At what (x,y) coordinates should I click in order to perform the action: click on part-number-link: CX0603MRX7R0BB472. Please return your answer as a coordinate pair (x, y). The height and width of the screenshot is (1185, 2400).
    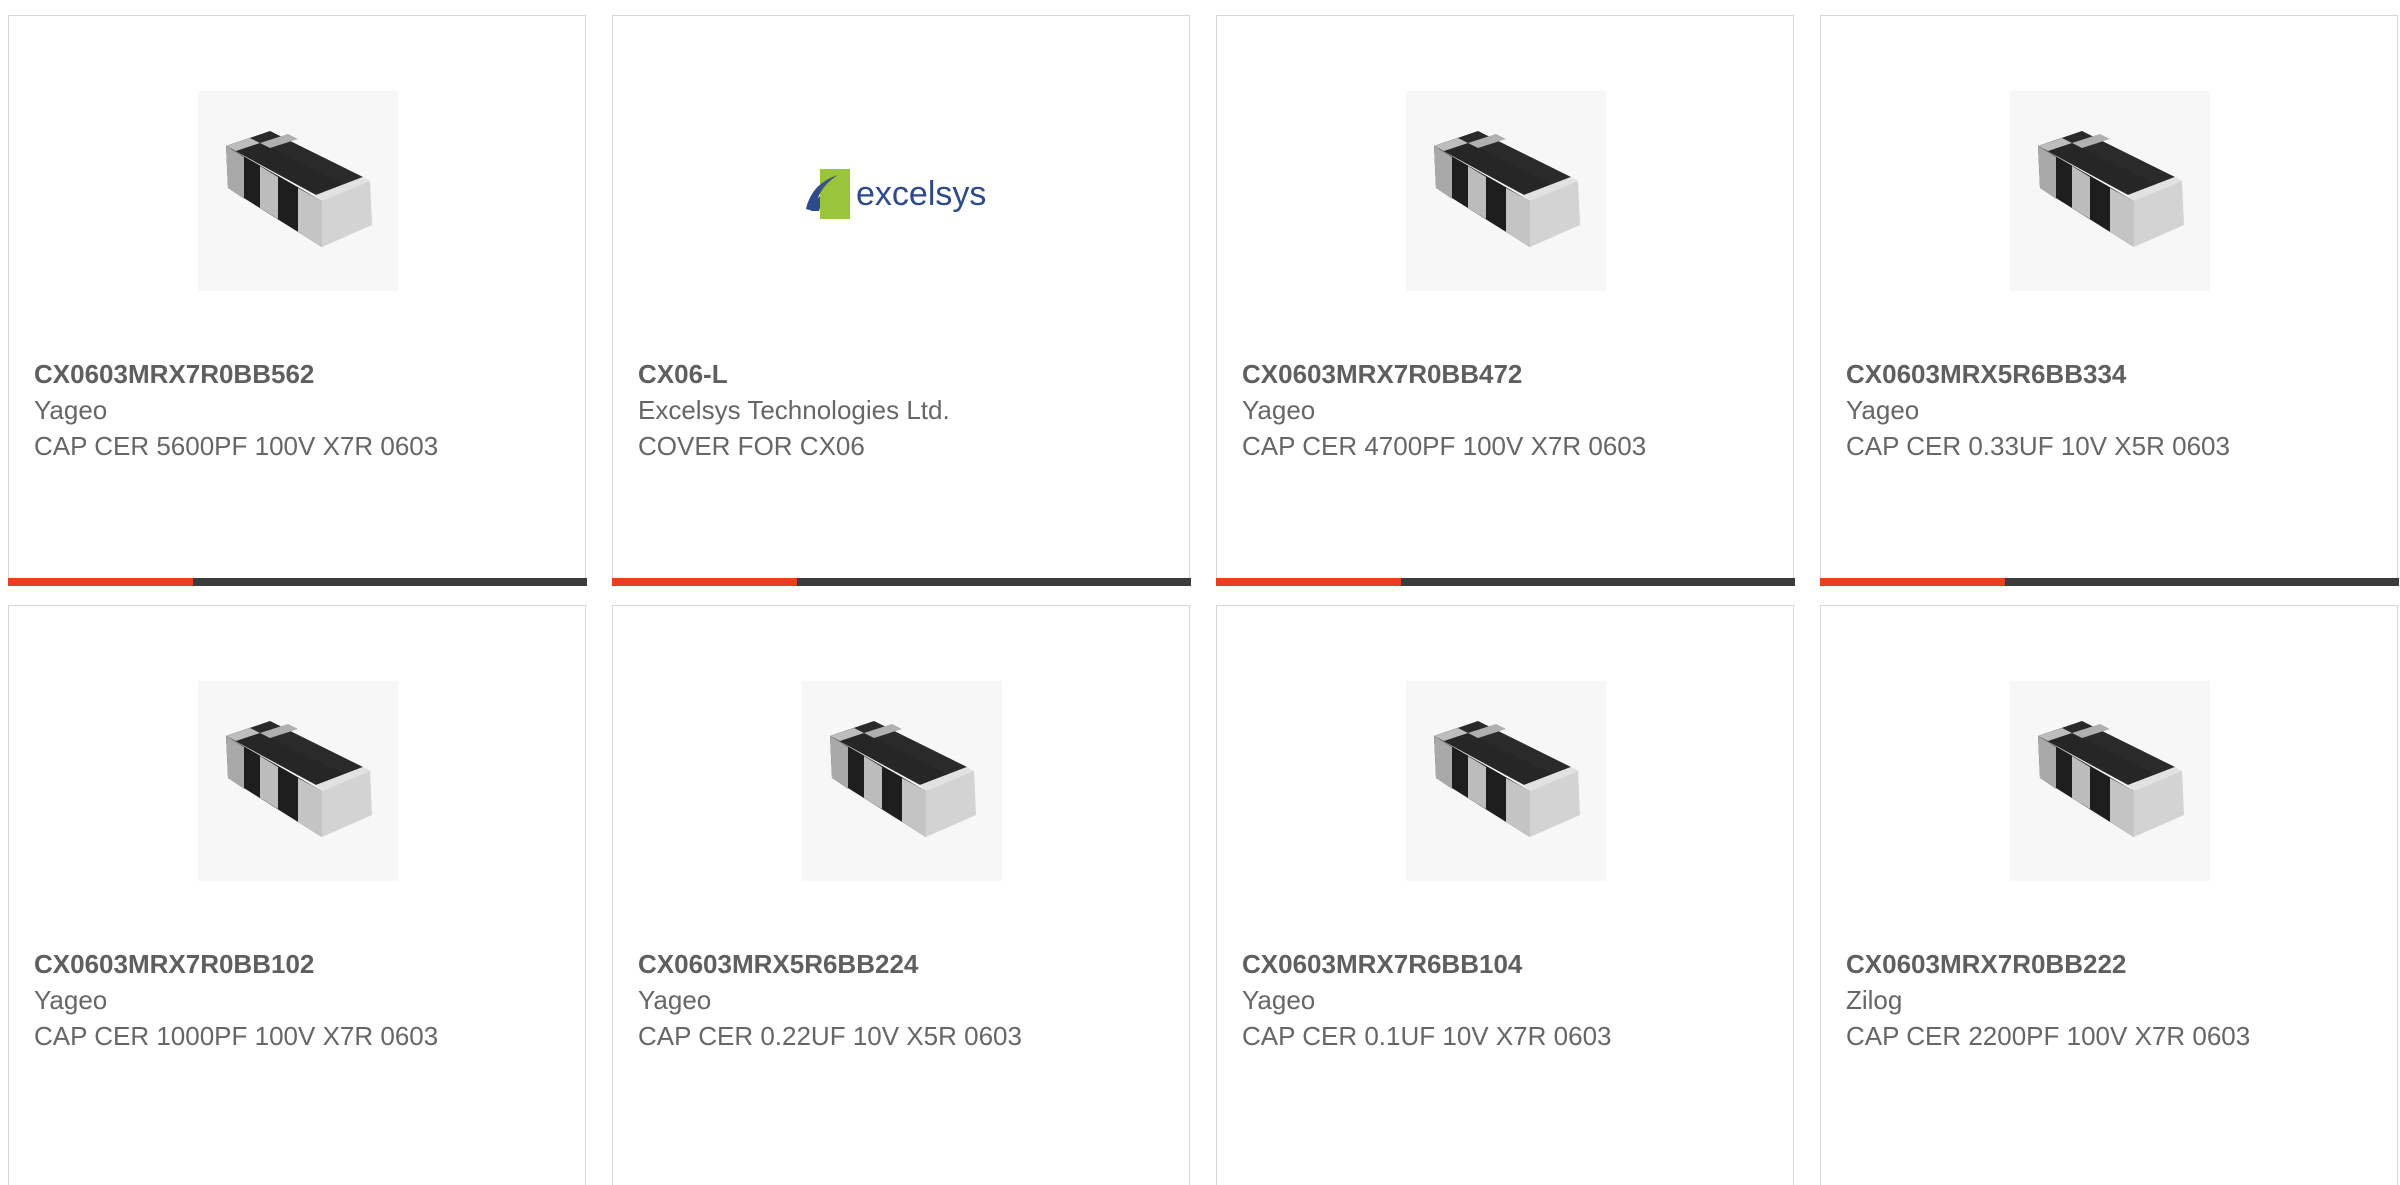
    Looking at the image, I should click on (1507, 374).